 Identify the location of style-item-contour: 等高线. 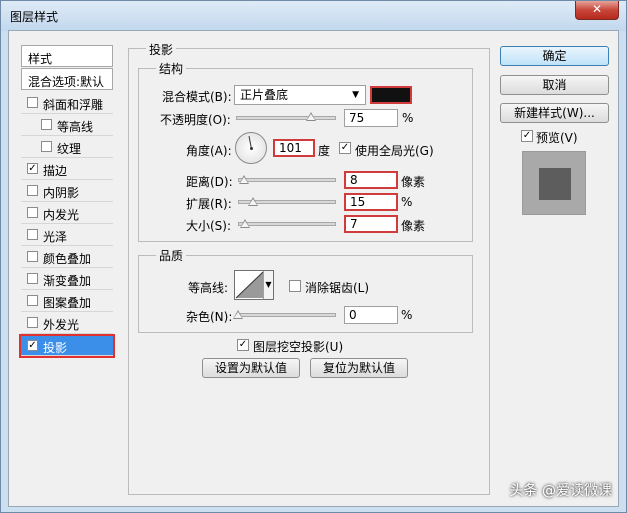
(67, 125).